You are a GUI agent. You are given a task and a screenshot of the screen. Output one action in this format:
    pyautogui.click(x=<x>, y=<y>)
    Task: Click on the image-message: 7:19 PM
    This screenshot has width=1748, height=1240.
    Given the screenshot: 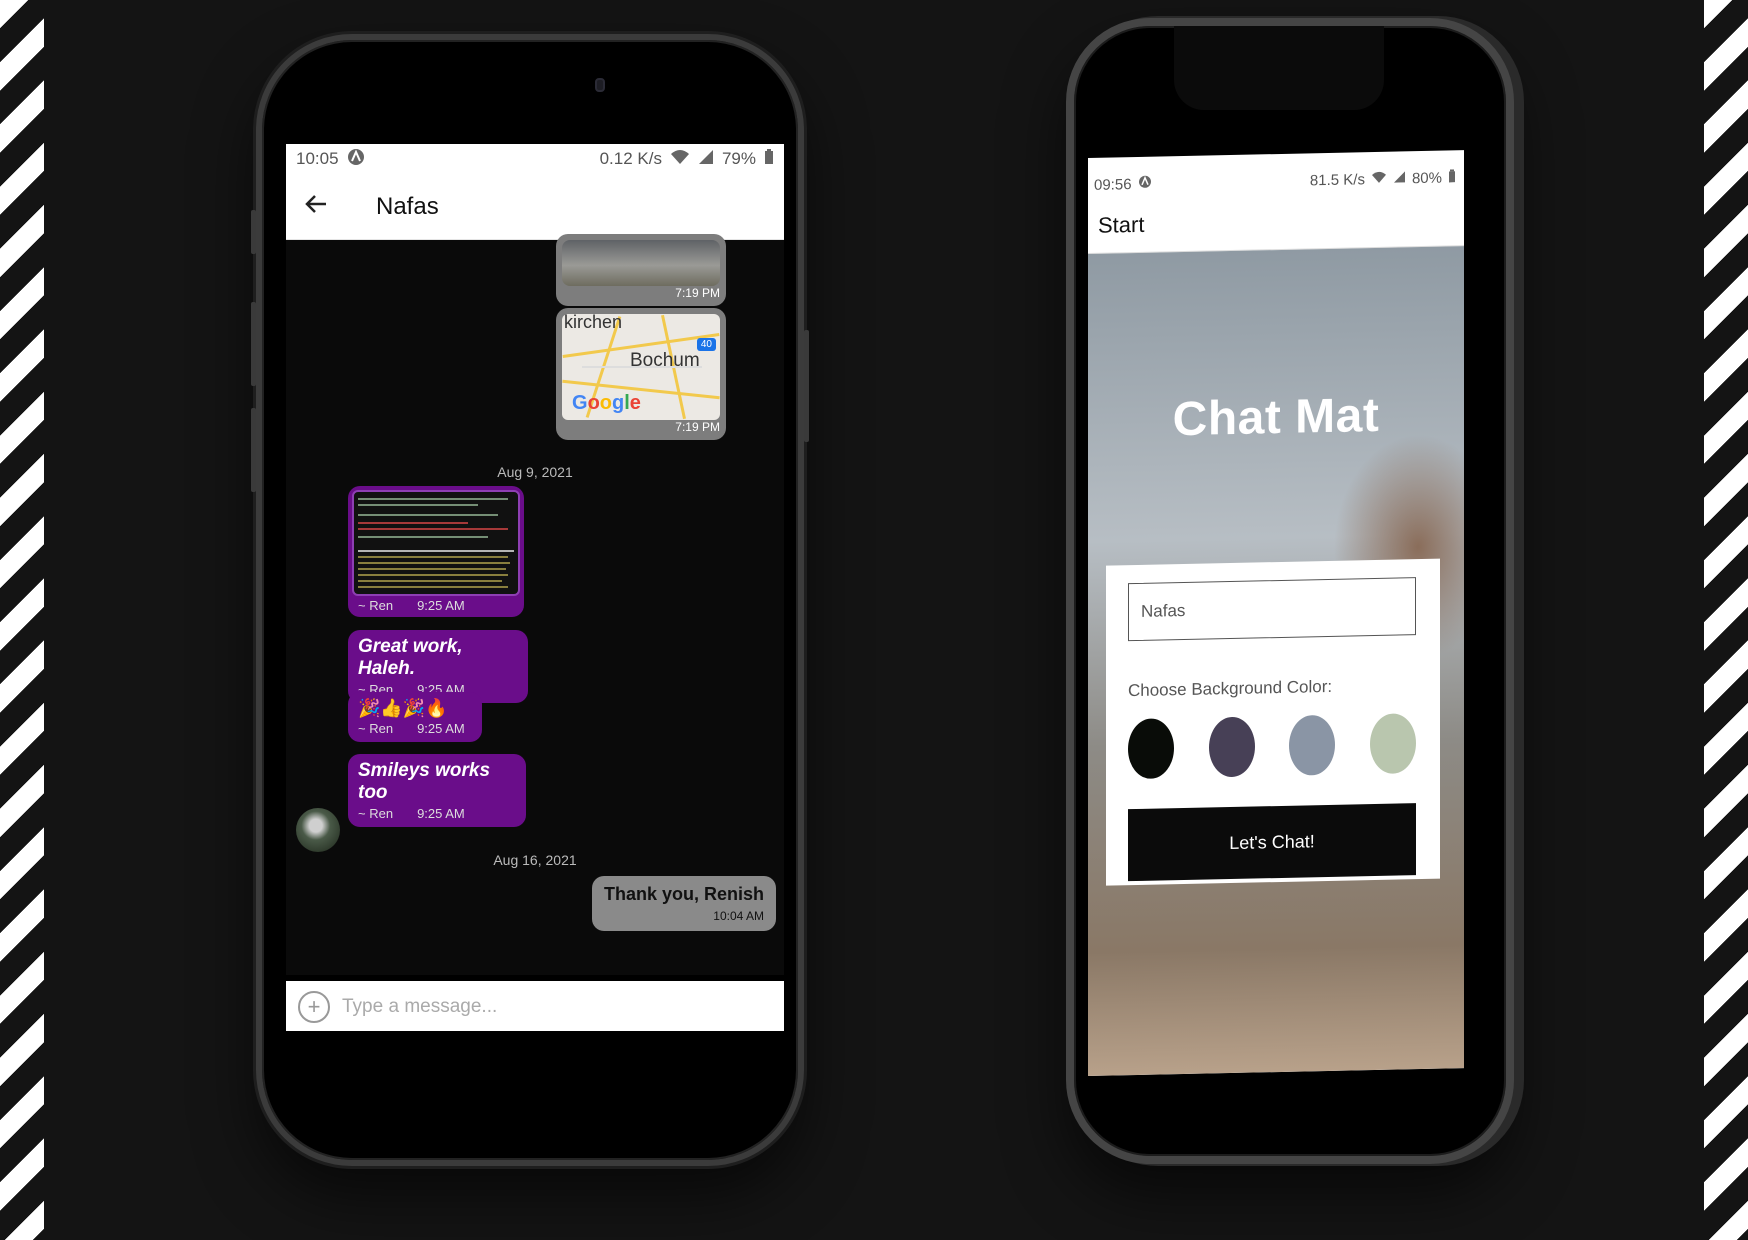 What is the action you would take?
    pyautogui.click(x=641, y=270)
    